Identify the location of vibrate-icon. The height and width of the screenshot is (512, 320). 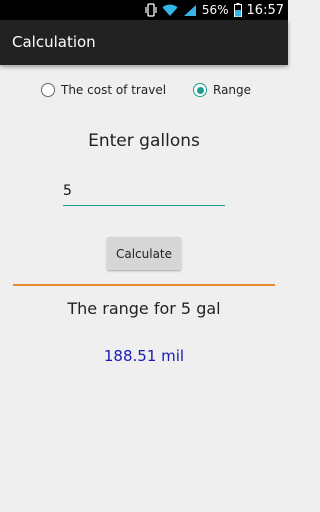
(151, 10).